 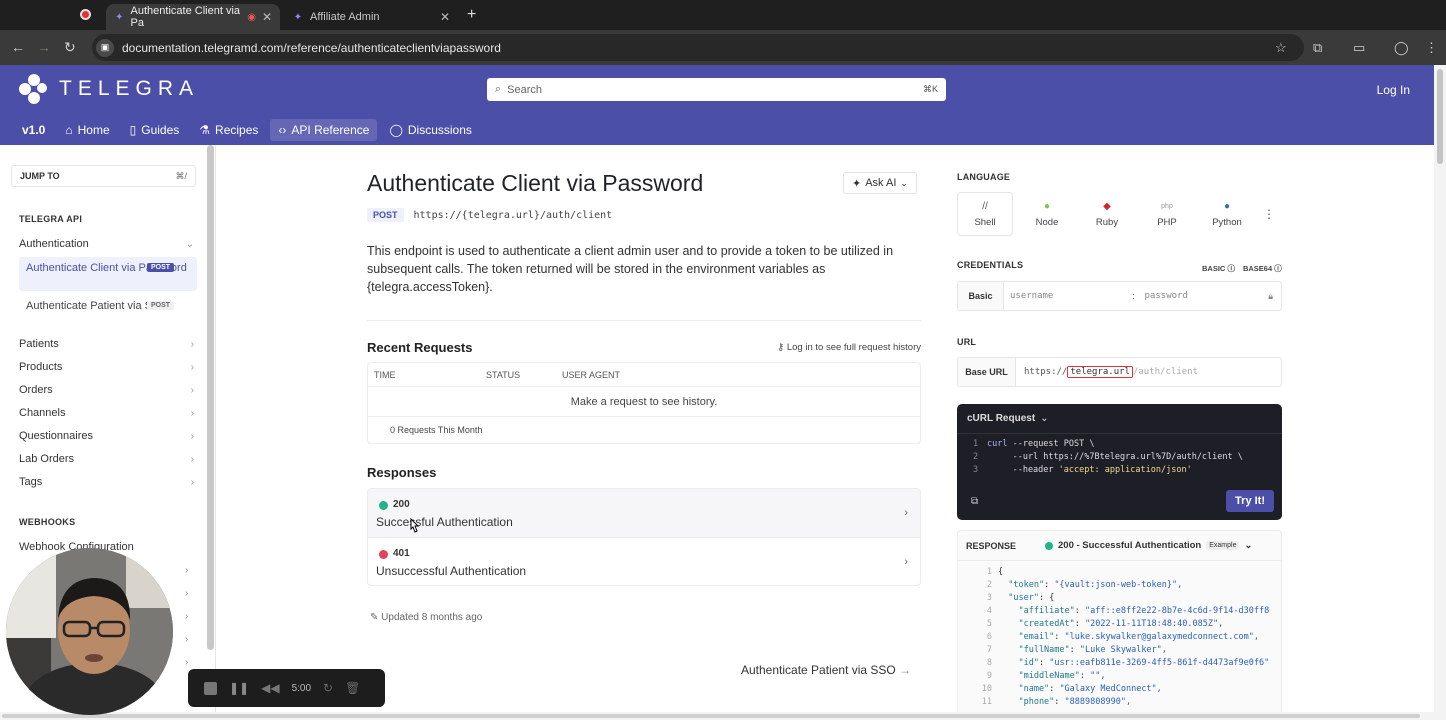 What do you see at coordinates (985, 206) in the screenshot?
I see `shell-icon: //` at bounding box center [985, 206].